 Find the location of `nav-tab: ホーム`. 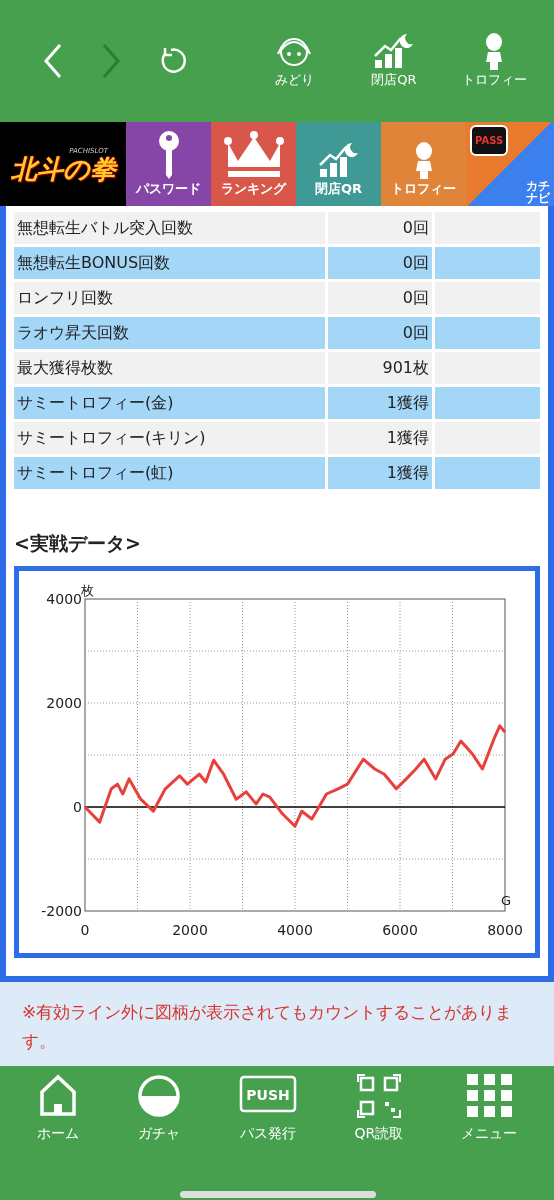

nav-tab: ホーム is located at coordinates (57, 1108).